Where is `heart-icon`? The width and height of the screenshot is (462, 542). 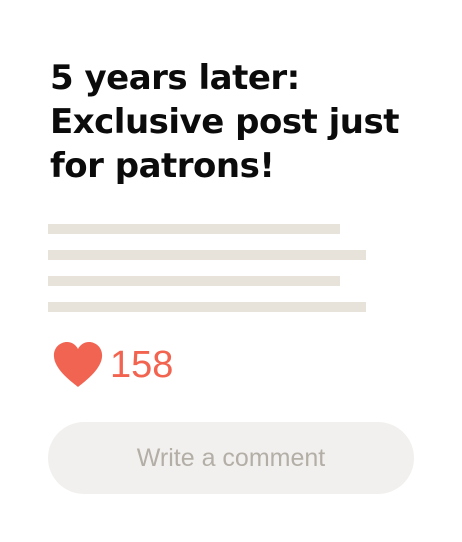 heart-icon is located at coordinates (78, 365).